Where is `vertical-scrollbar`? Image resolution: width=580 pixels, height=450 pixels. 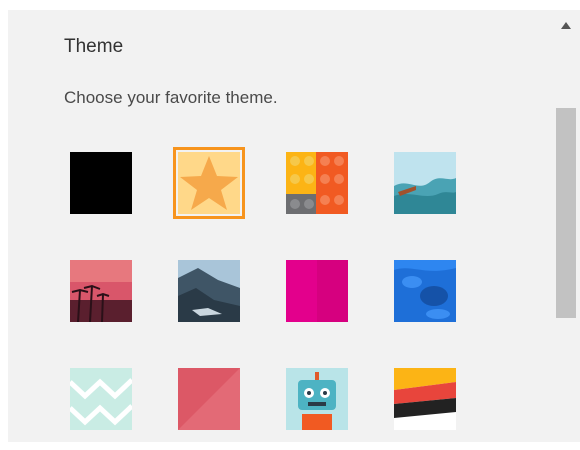 vertical-scrollbar is located at coordinates (565, 226).